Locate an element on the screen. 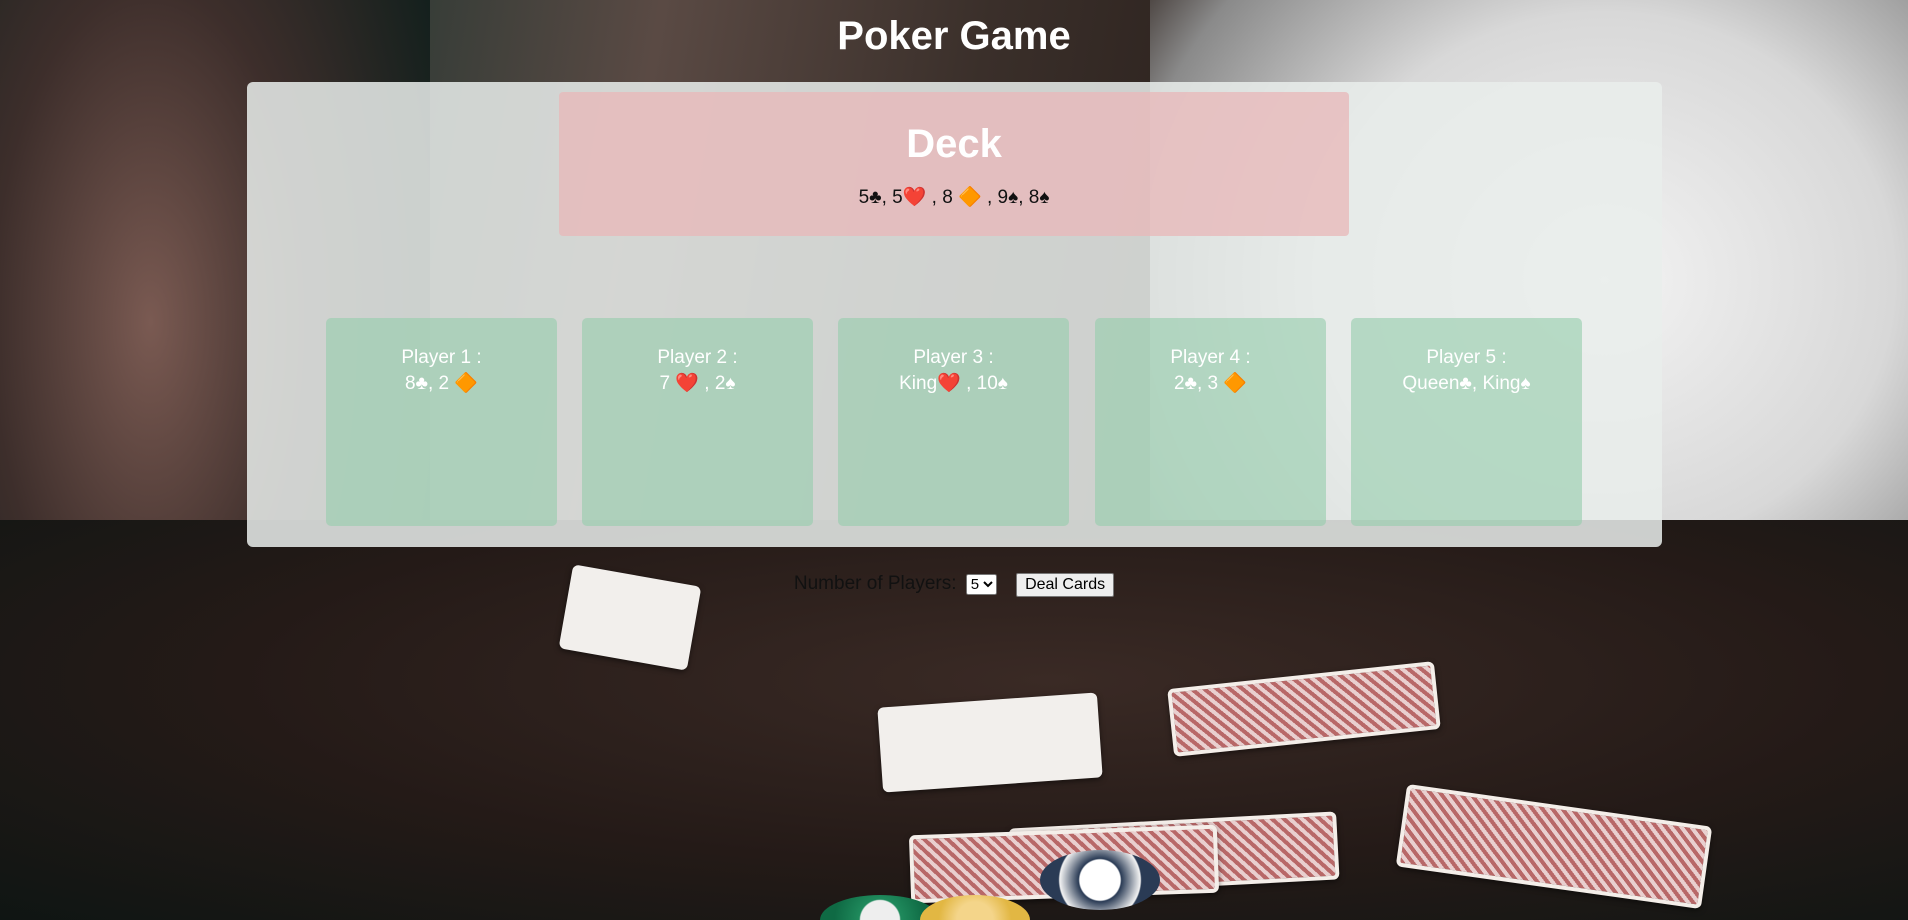 Image resolution: width=1908 pixels, height=920 pixels. controls-bar: Number of Players: 5 Deal Cards is located at coordinates (954, 585).